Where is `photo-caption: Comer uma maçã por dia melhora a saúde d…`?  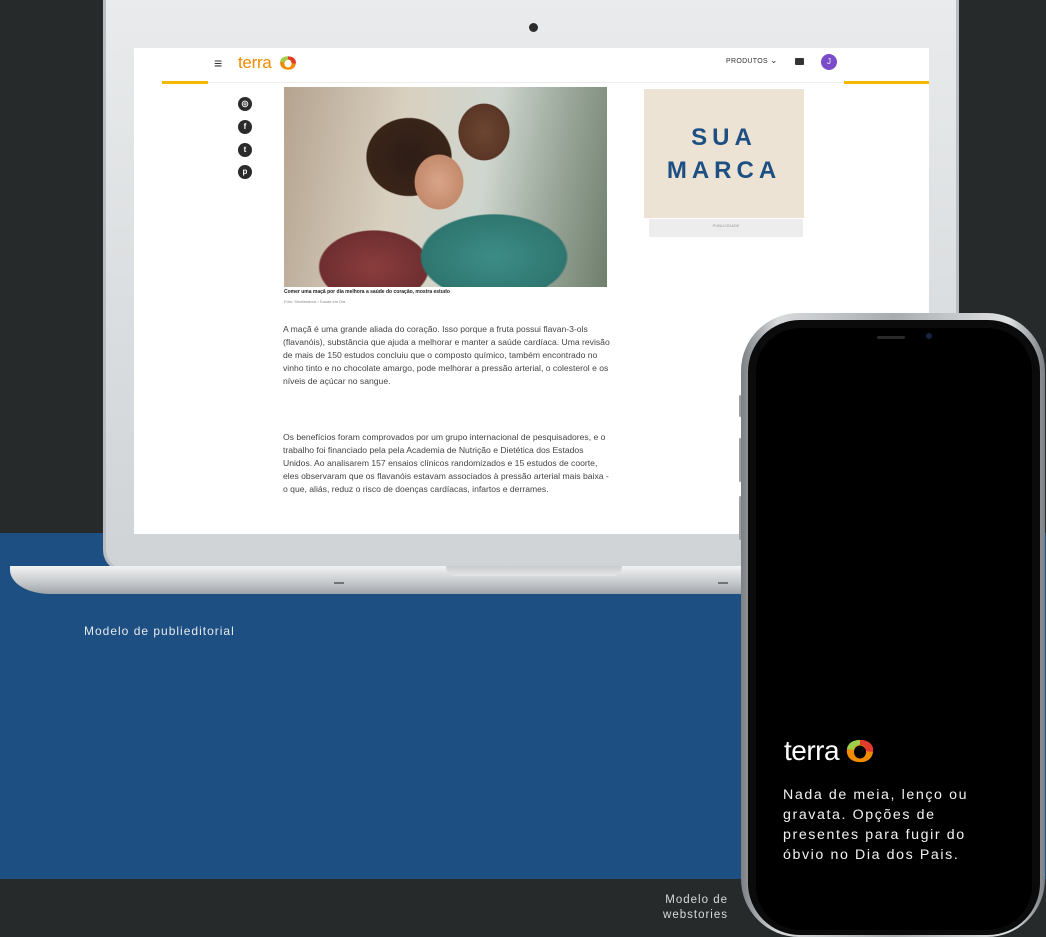
photo-caption: Comer uma maçã por dia melhora a saúde d… is located at coordinates (367, 292).